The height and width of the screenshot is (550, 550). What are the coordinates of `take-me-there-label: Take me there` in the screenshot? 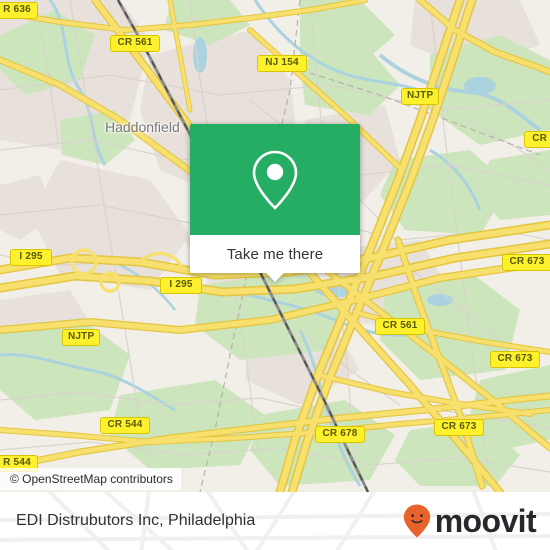 It's located at (275, 254).